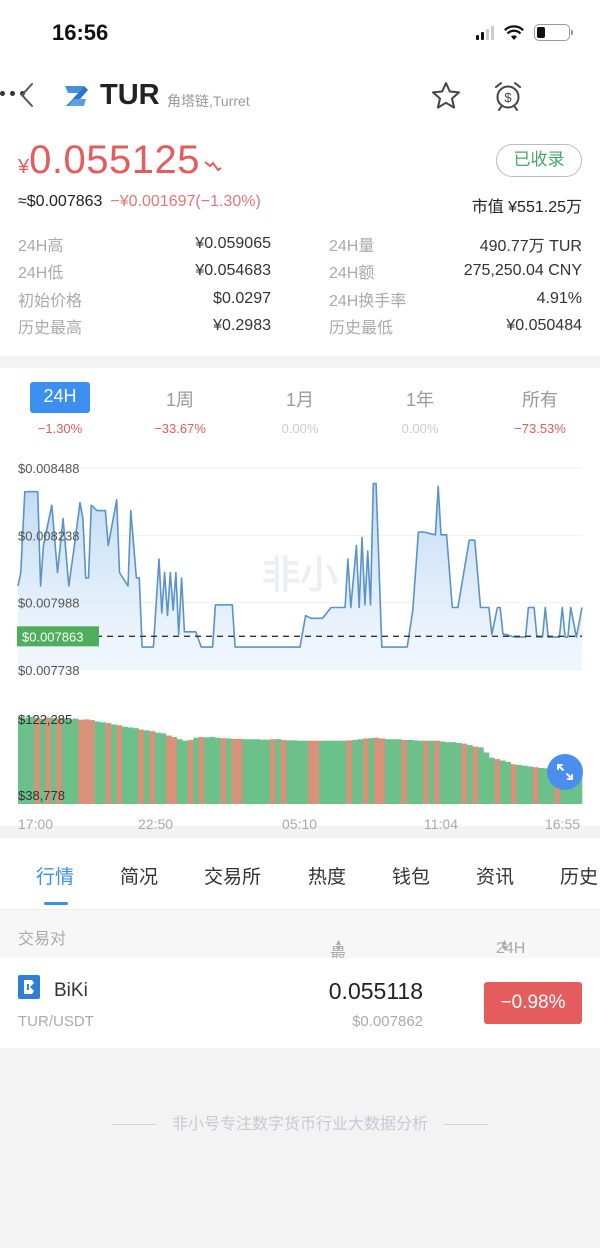  Describe the element at coordinates (559, 298) in the screenshot. I see `stat-value: 4.91%` at that location.